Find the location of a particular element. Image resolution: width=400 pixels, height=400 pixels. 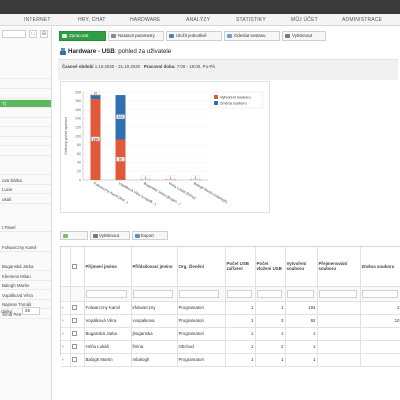

printer-icon is located at coordinates (95, 236).